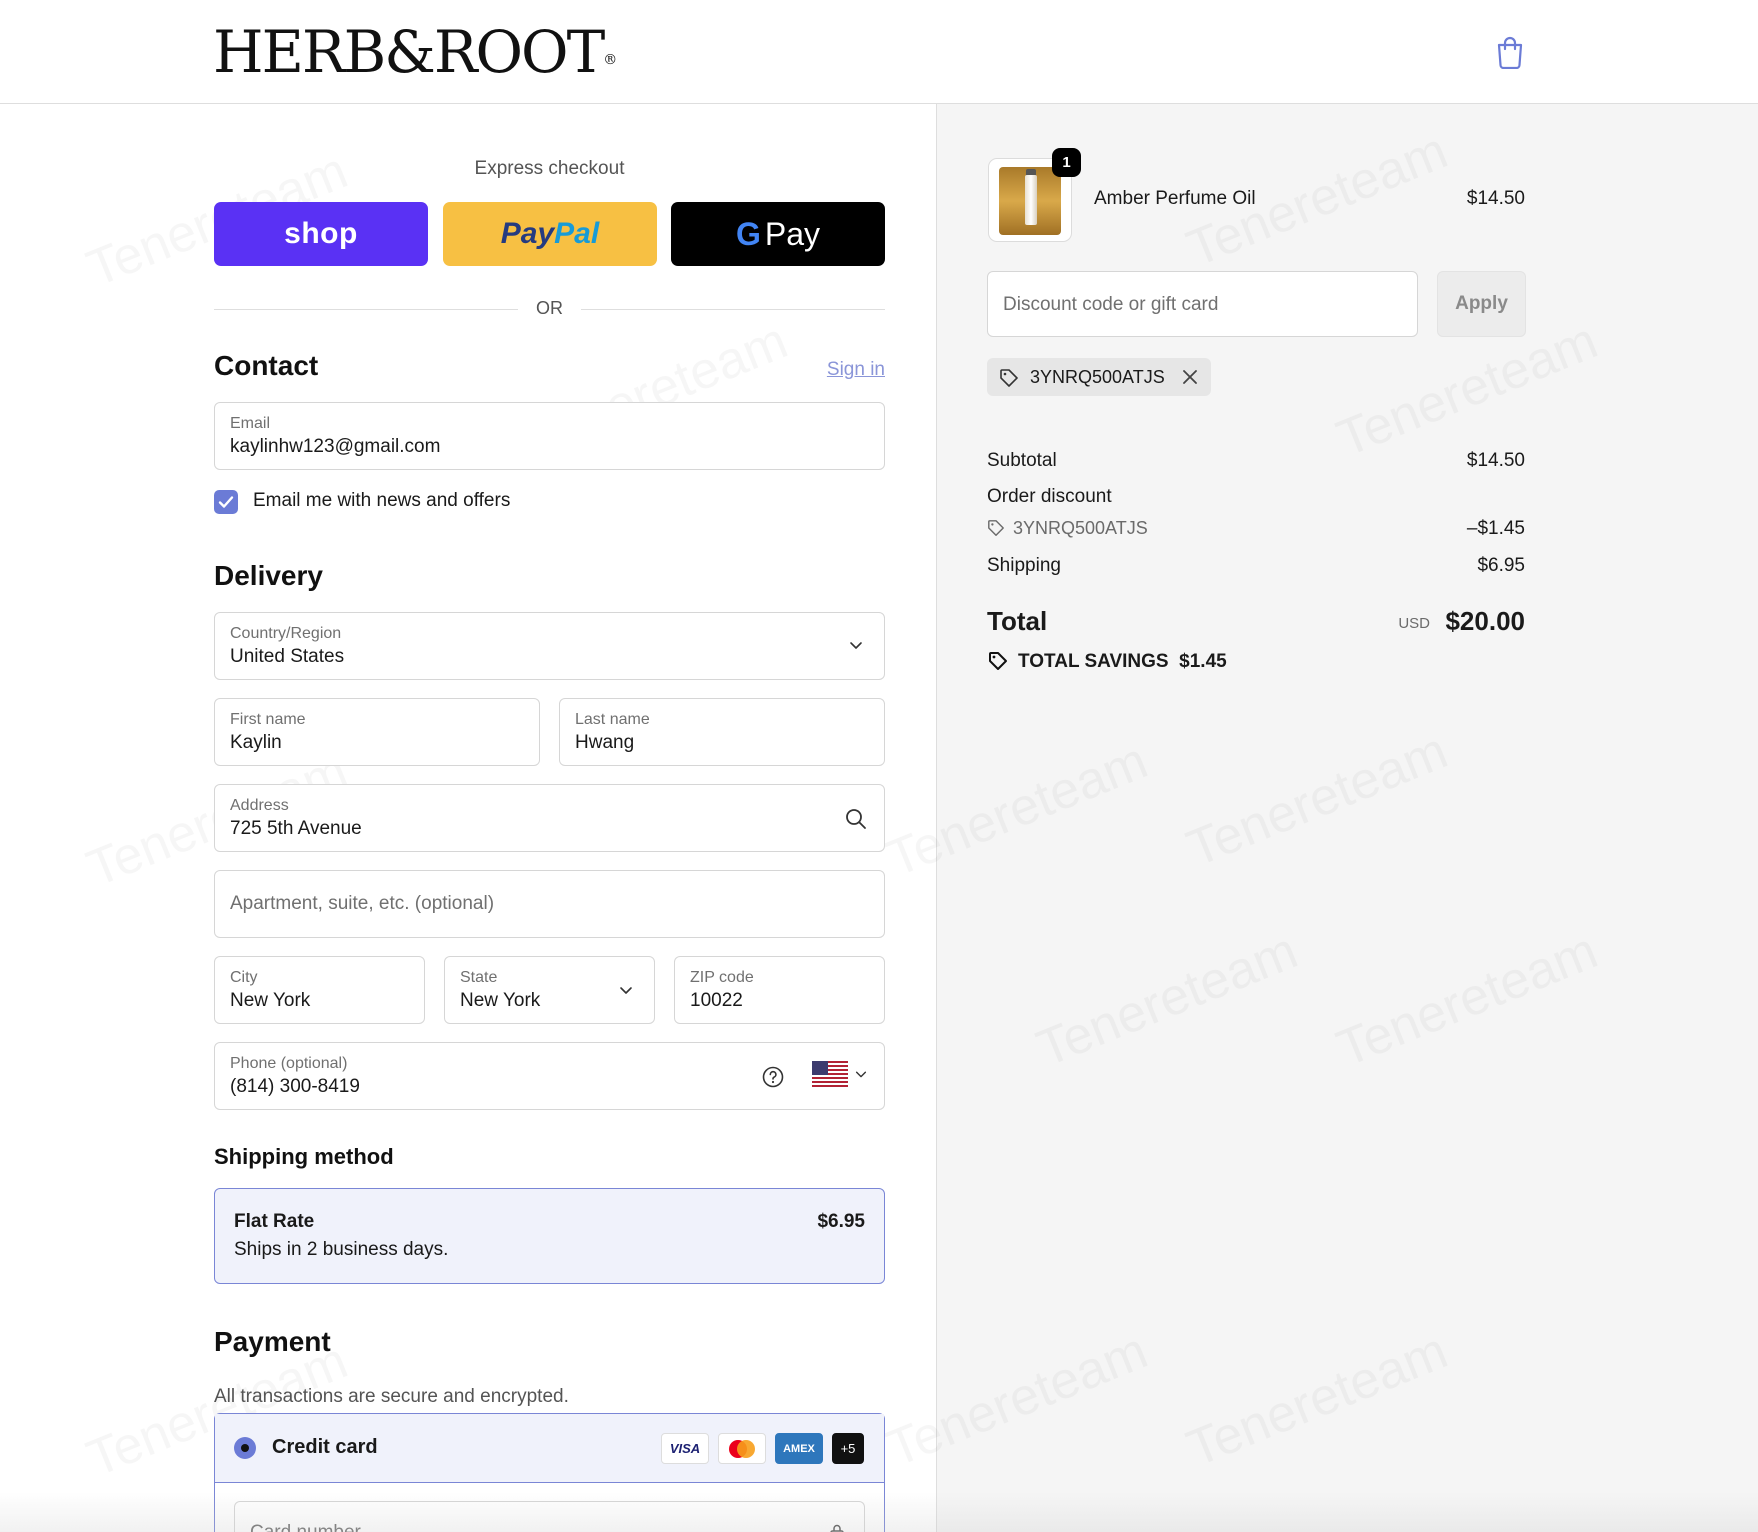 The image size is (1758, 1532). What do you see at coordinates (1175, 198) in the screenshot?
I see `product-name: Amber Perfume Oil` at bounding box center [1175, 198].